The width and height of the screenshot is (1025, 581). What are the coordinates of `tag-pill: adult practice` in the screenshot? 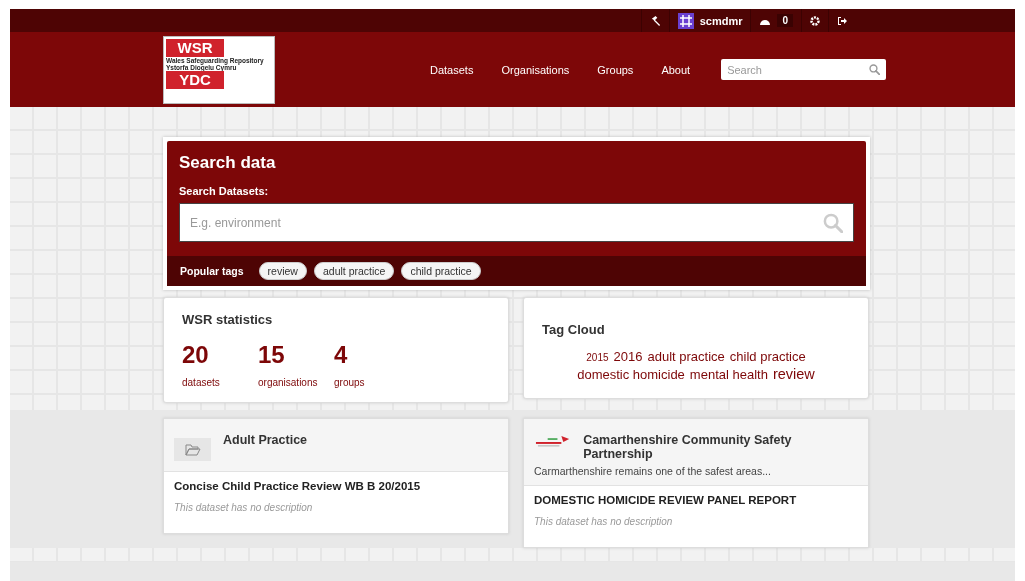 It's located at (354, 271).